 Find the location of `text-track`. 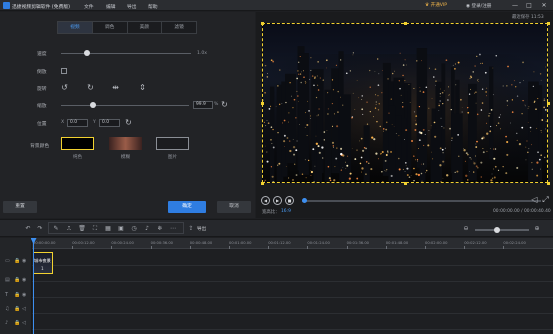

text-track is located at coordinates (292, 290).